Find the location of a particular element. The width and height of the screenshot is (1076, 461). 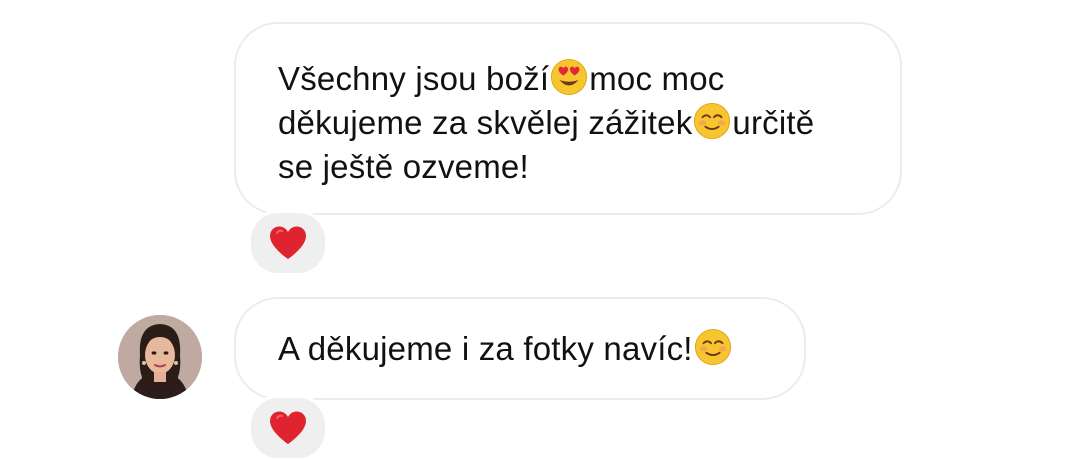

message-bubble-2: A děkujeme i za fotky navíc! is located at coordinates (520, 348).